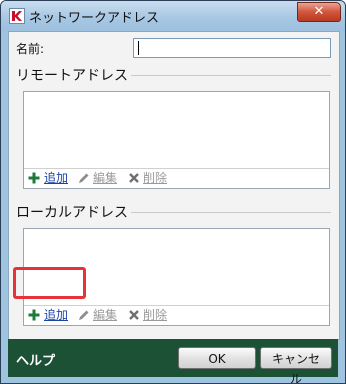  What do you see at coordinates (49, 283) in the screenshot?
I see `add-button-highlight` at bounding box center [49, 283].